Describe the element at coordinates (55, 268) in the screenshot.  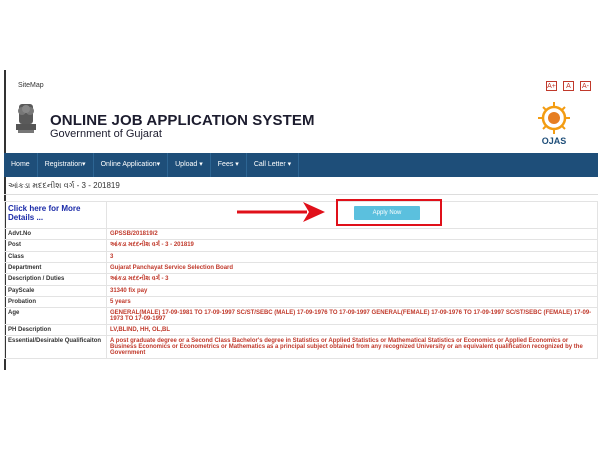
I see `row-label: Department` at that location.